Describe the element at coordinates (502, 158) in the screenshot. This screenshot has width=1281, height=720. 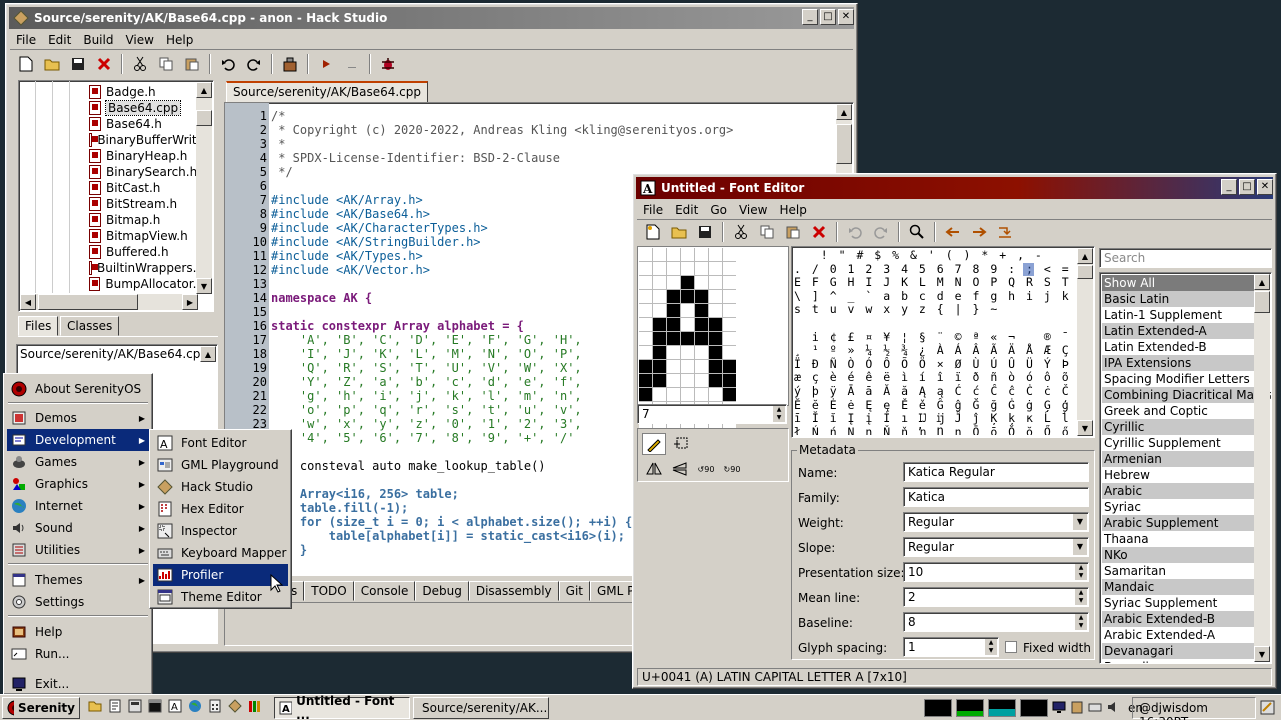
I see `code-line: * SPDX-License-Identifier: BSD-2-Clause` at that location.